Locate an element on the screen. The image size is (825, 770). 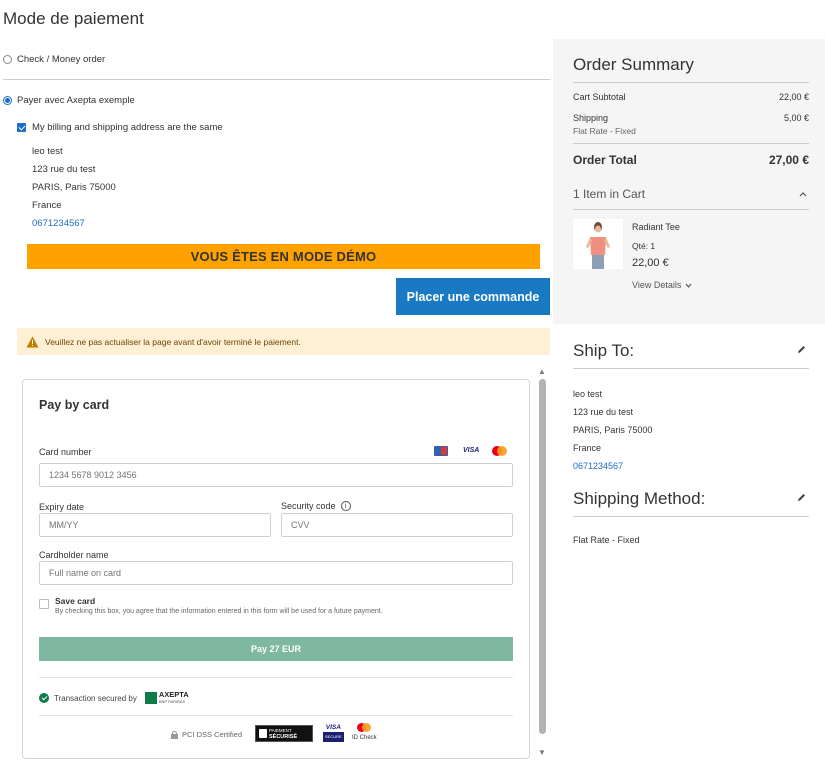
pci-text: PCI DSS Certified is located at coordinates (212, 734).